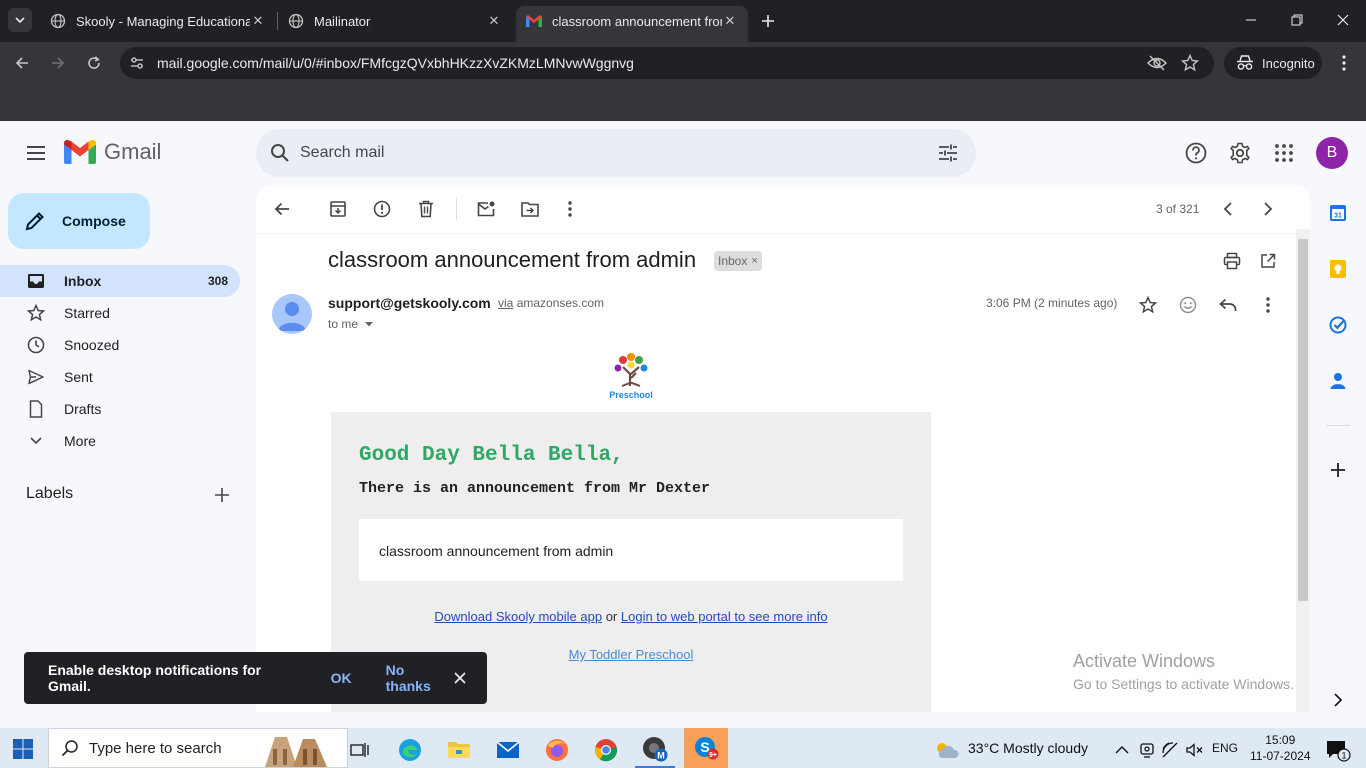  Describe the element at coordinates (94, 63) in the screenshot. I see `reload-button` at that location.